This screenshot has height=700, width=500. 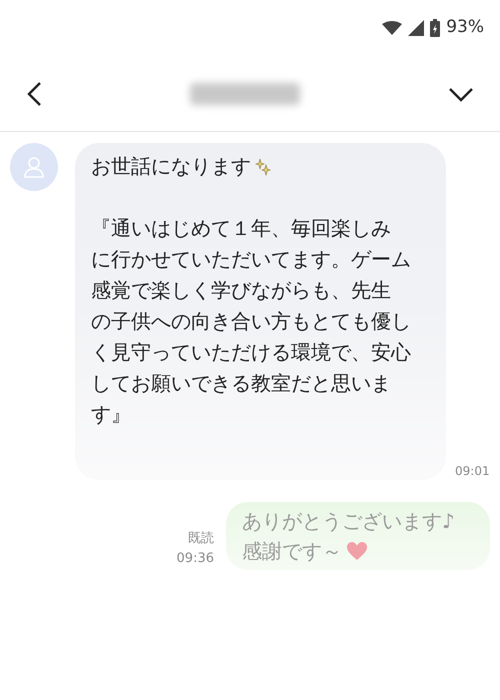 I want to click on sparkles-icon, so click(x=263, y=167).